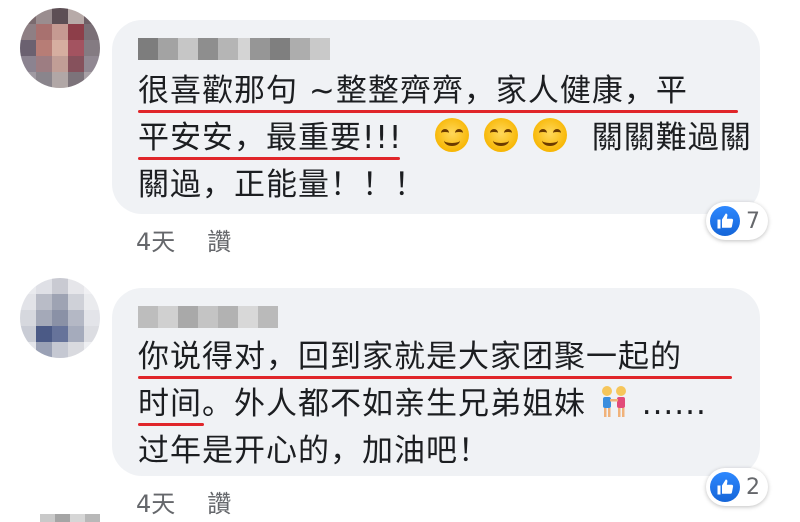 The width and height of the screenshot is (800, 522). What do you see at coordinates (725, 487) in the screenshot?
I see `thumbs-up-icon` at bounding box center [725, 487].